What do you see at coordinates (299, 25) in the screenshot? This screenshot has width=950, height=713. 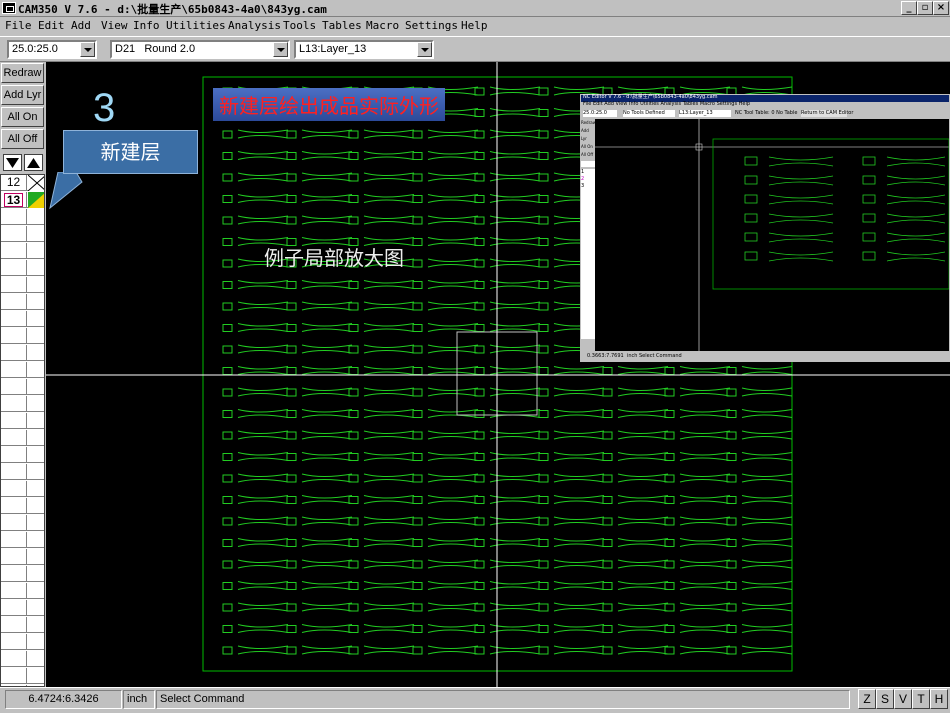 I see `menu-tools: Tools` at bounding box center [299, 25].